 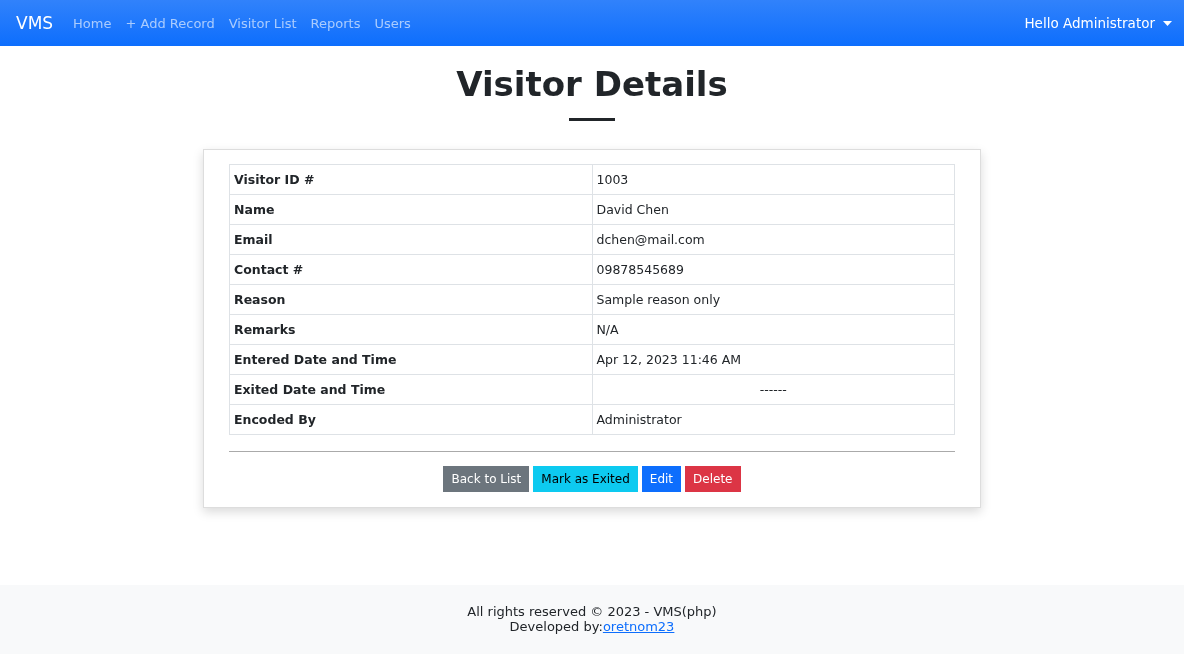 I want to click on field-label: Remarks, so click(x=410, y=329).